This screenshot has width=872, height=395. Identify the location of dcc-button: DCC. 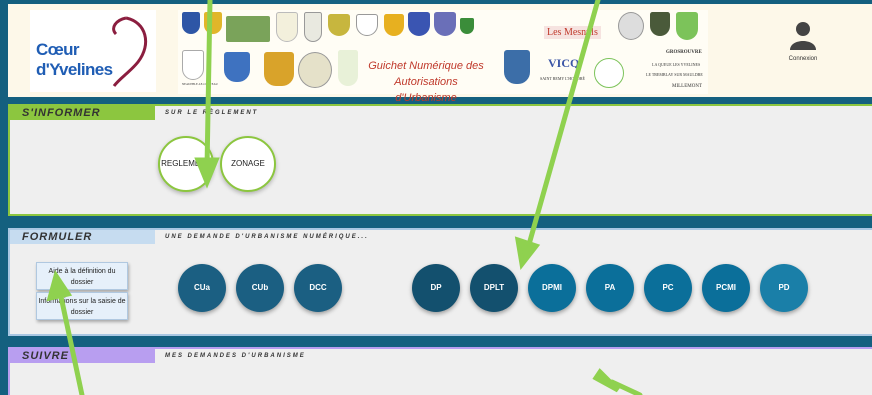
(318, 288).